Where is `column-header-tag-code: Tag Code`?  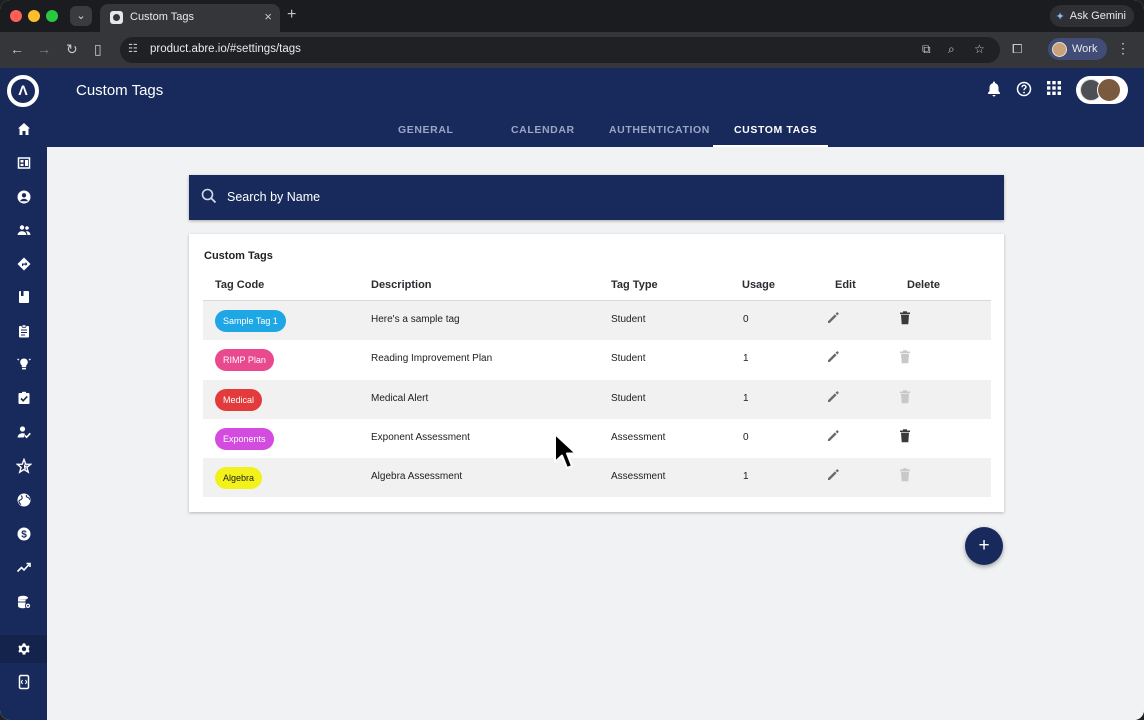
column-header-tag-code: Tag Code is located at coordinates (240, 285).